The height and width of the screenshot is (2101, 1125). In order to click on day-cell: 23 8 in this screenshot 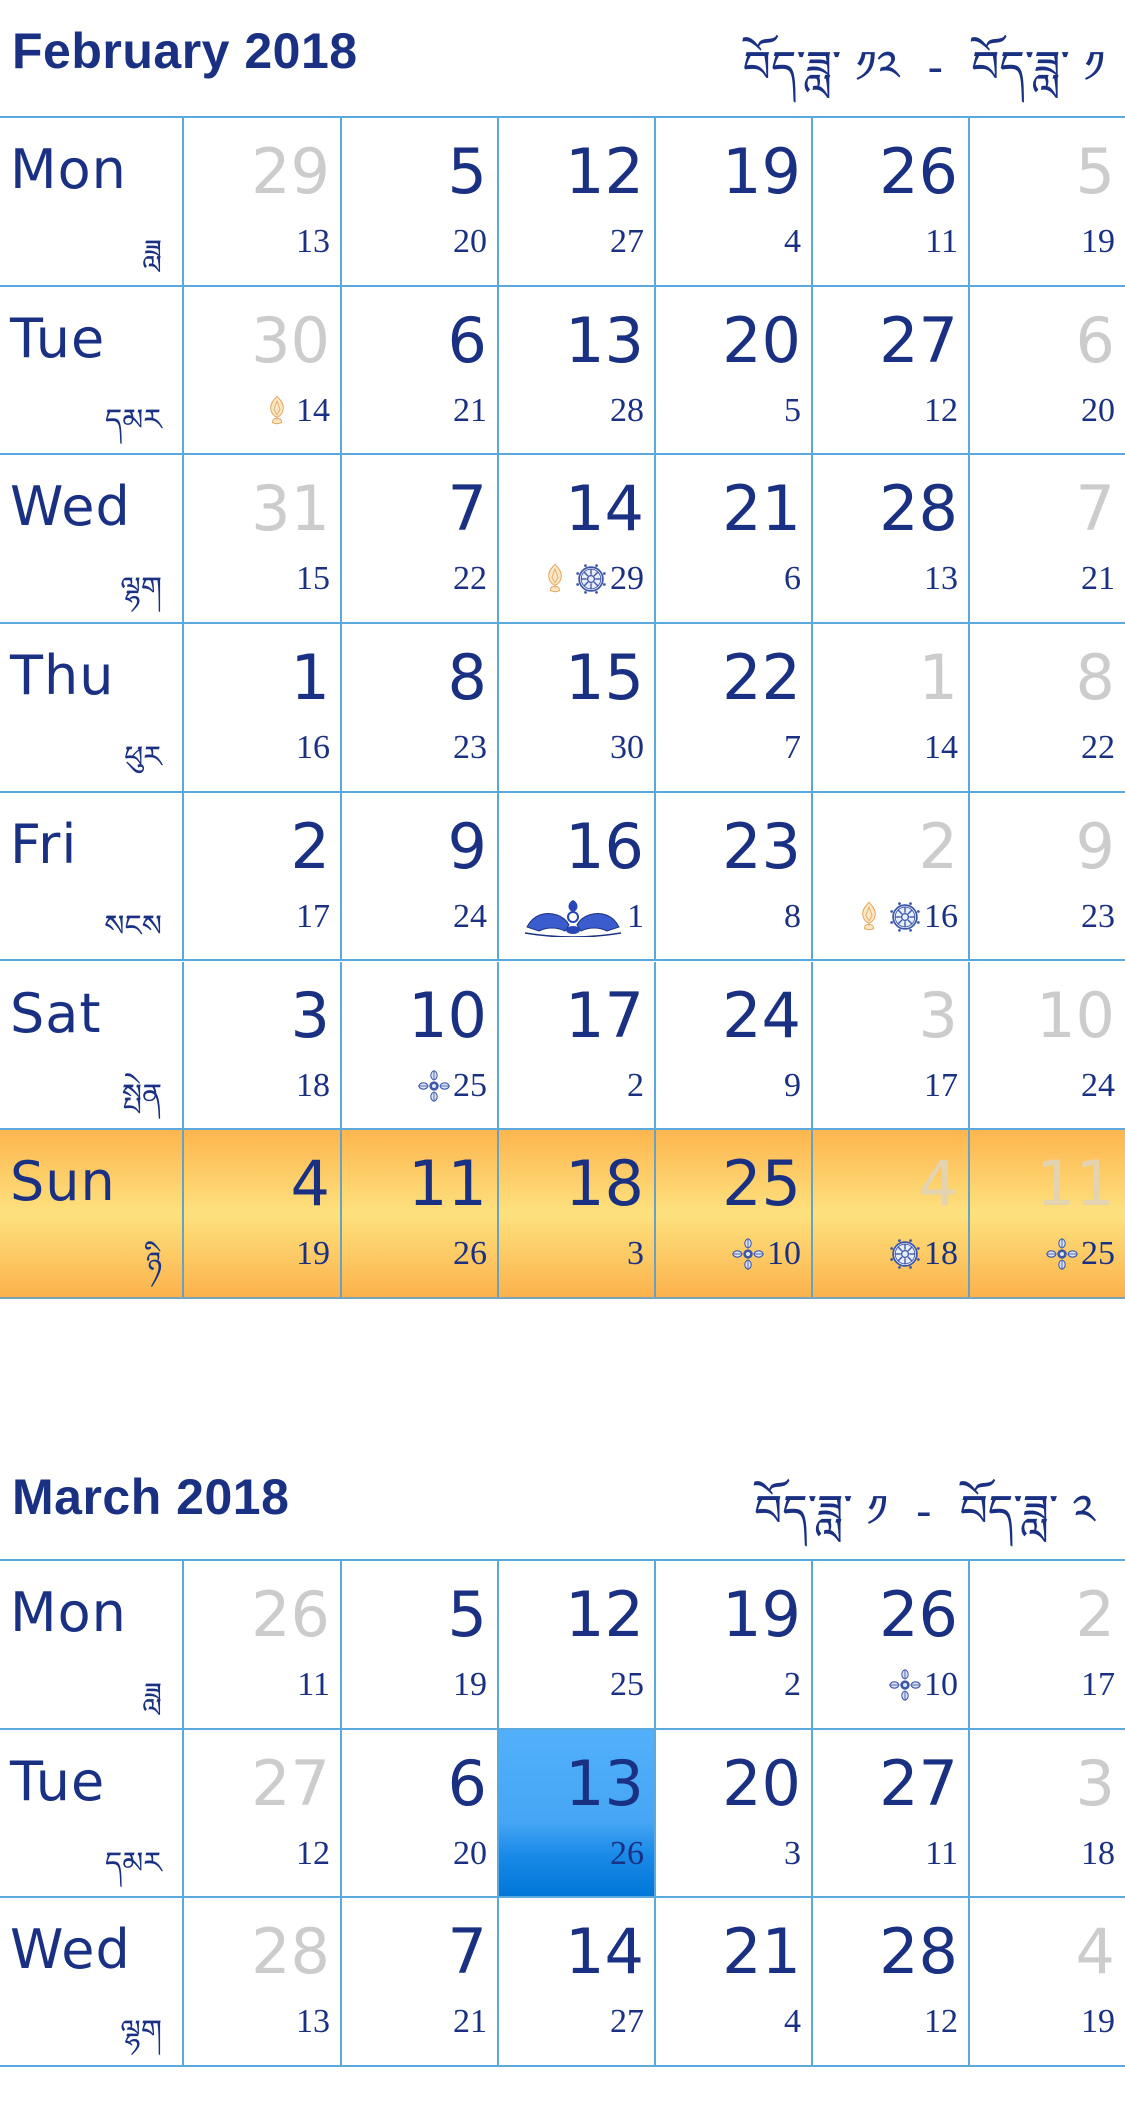, I will do `click(734, 876)`.